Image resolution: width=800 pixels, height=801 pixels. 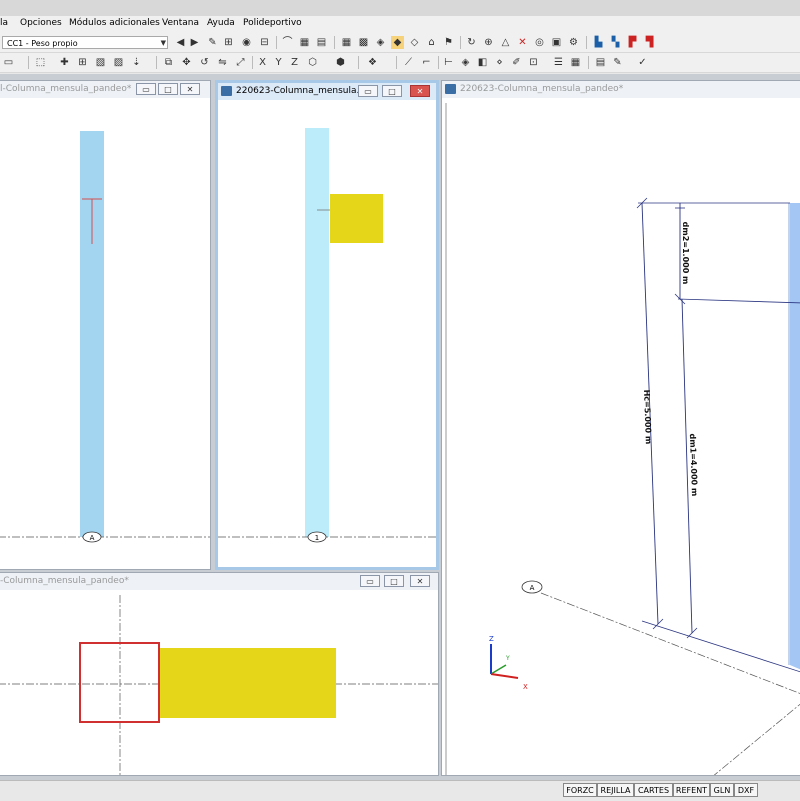 I want to click on solid-add-icon: ▨, so click(x=118, y=62).